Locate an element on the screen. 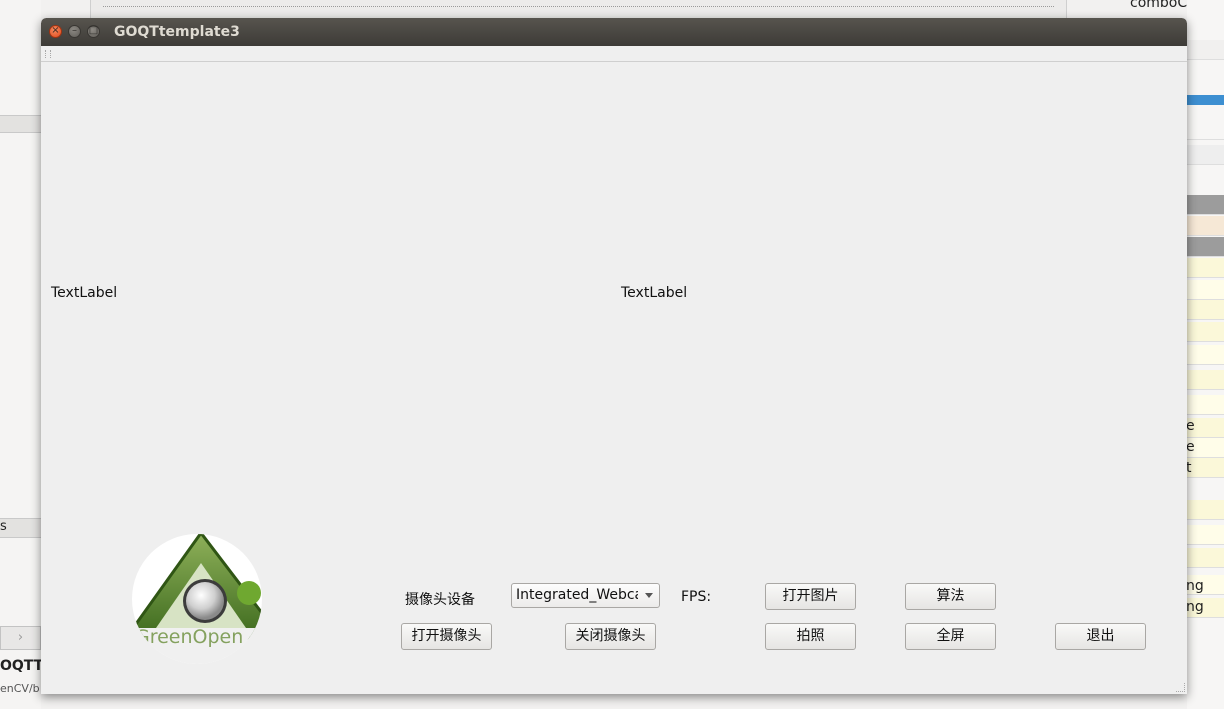 The width and height of the screenshot is (1224, 709). camera-select: Integrated_Webca is located at coordinates (585, 595).